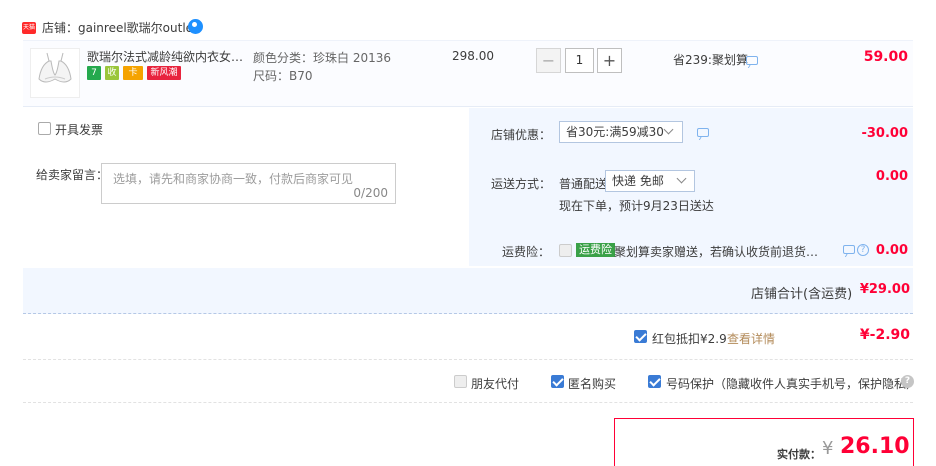 The height and width of the screenshot is (466, 936). I want to click on invoice-checkbox, so click(44, 128).